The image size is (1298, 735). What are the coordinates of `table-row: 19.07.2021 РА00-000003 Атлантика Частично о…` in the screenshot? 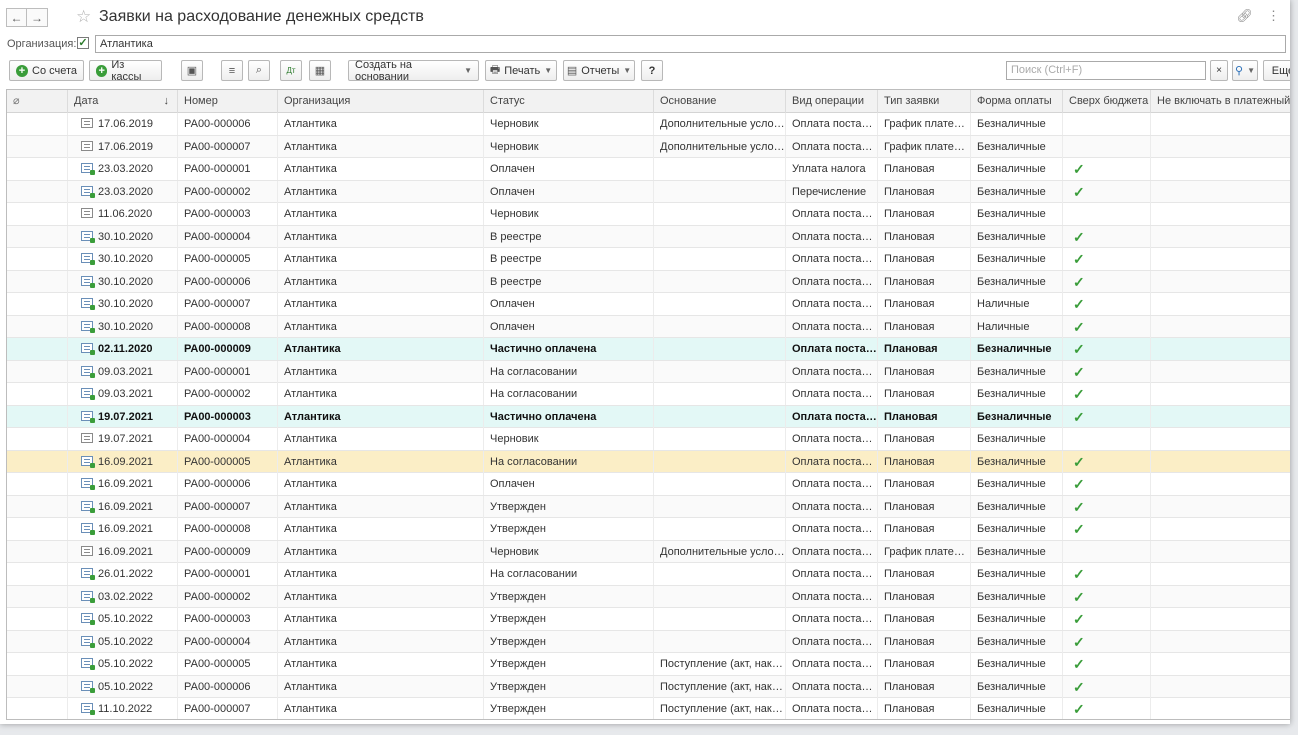 It's located at (648, 416).